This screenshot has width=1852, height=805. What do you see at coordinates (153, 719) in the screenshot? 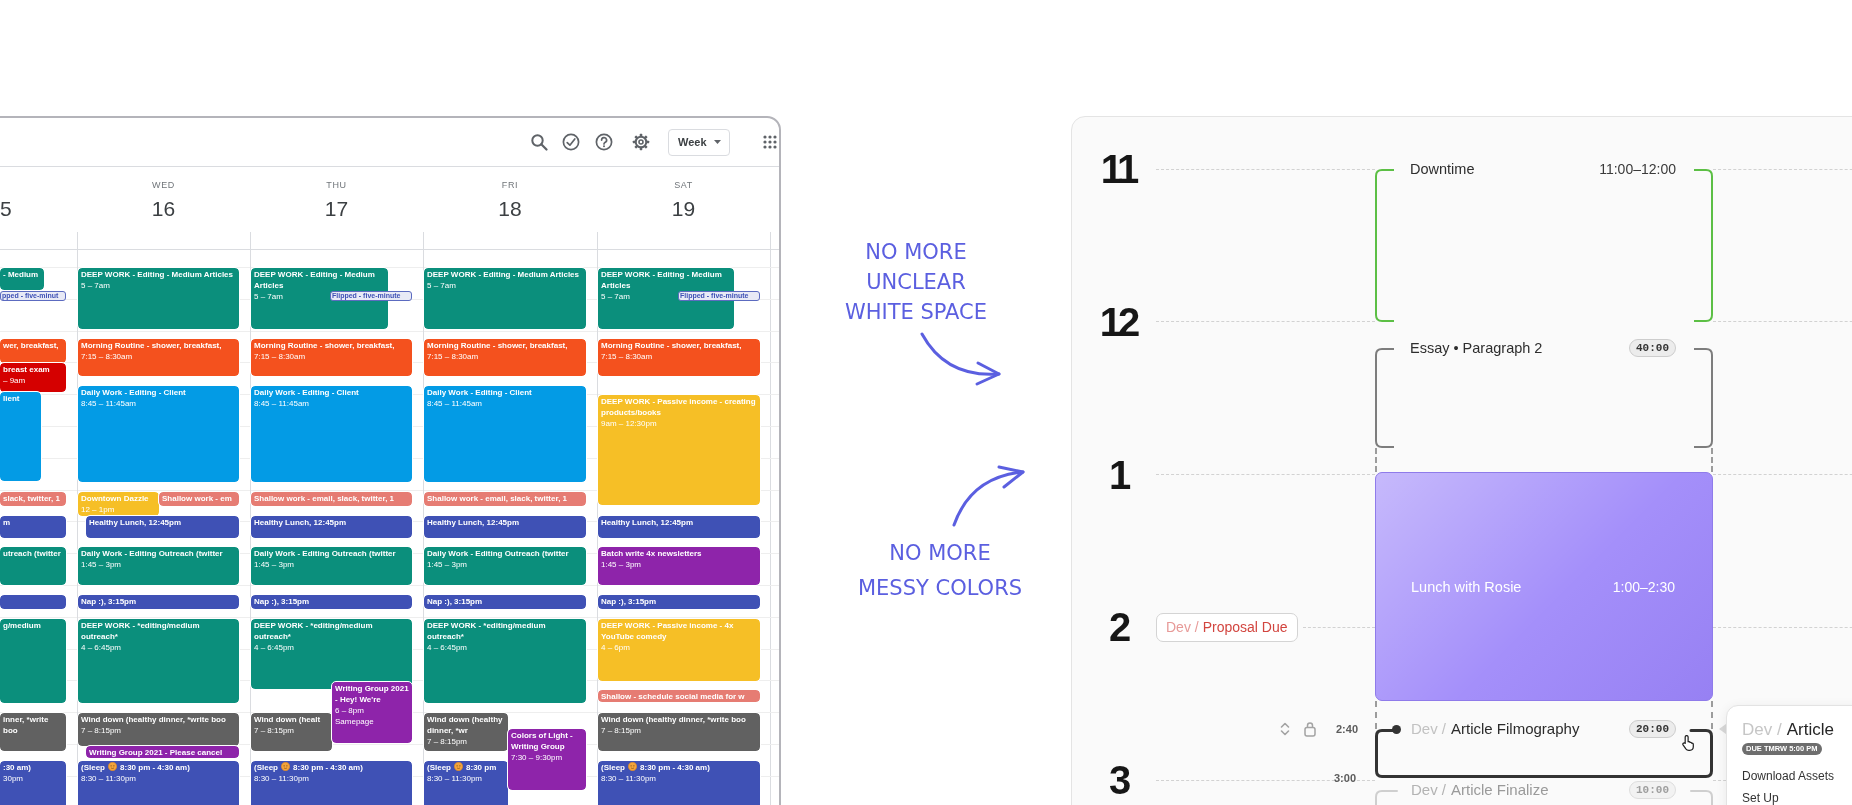
I see `event-title: Wind down (healthy dinner, *write boo` at bounding box center [153, 719].